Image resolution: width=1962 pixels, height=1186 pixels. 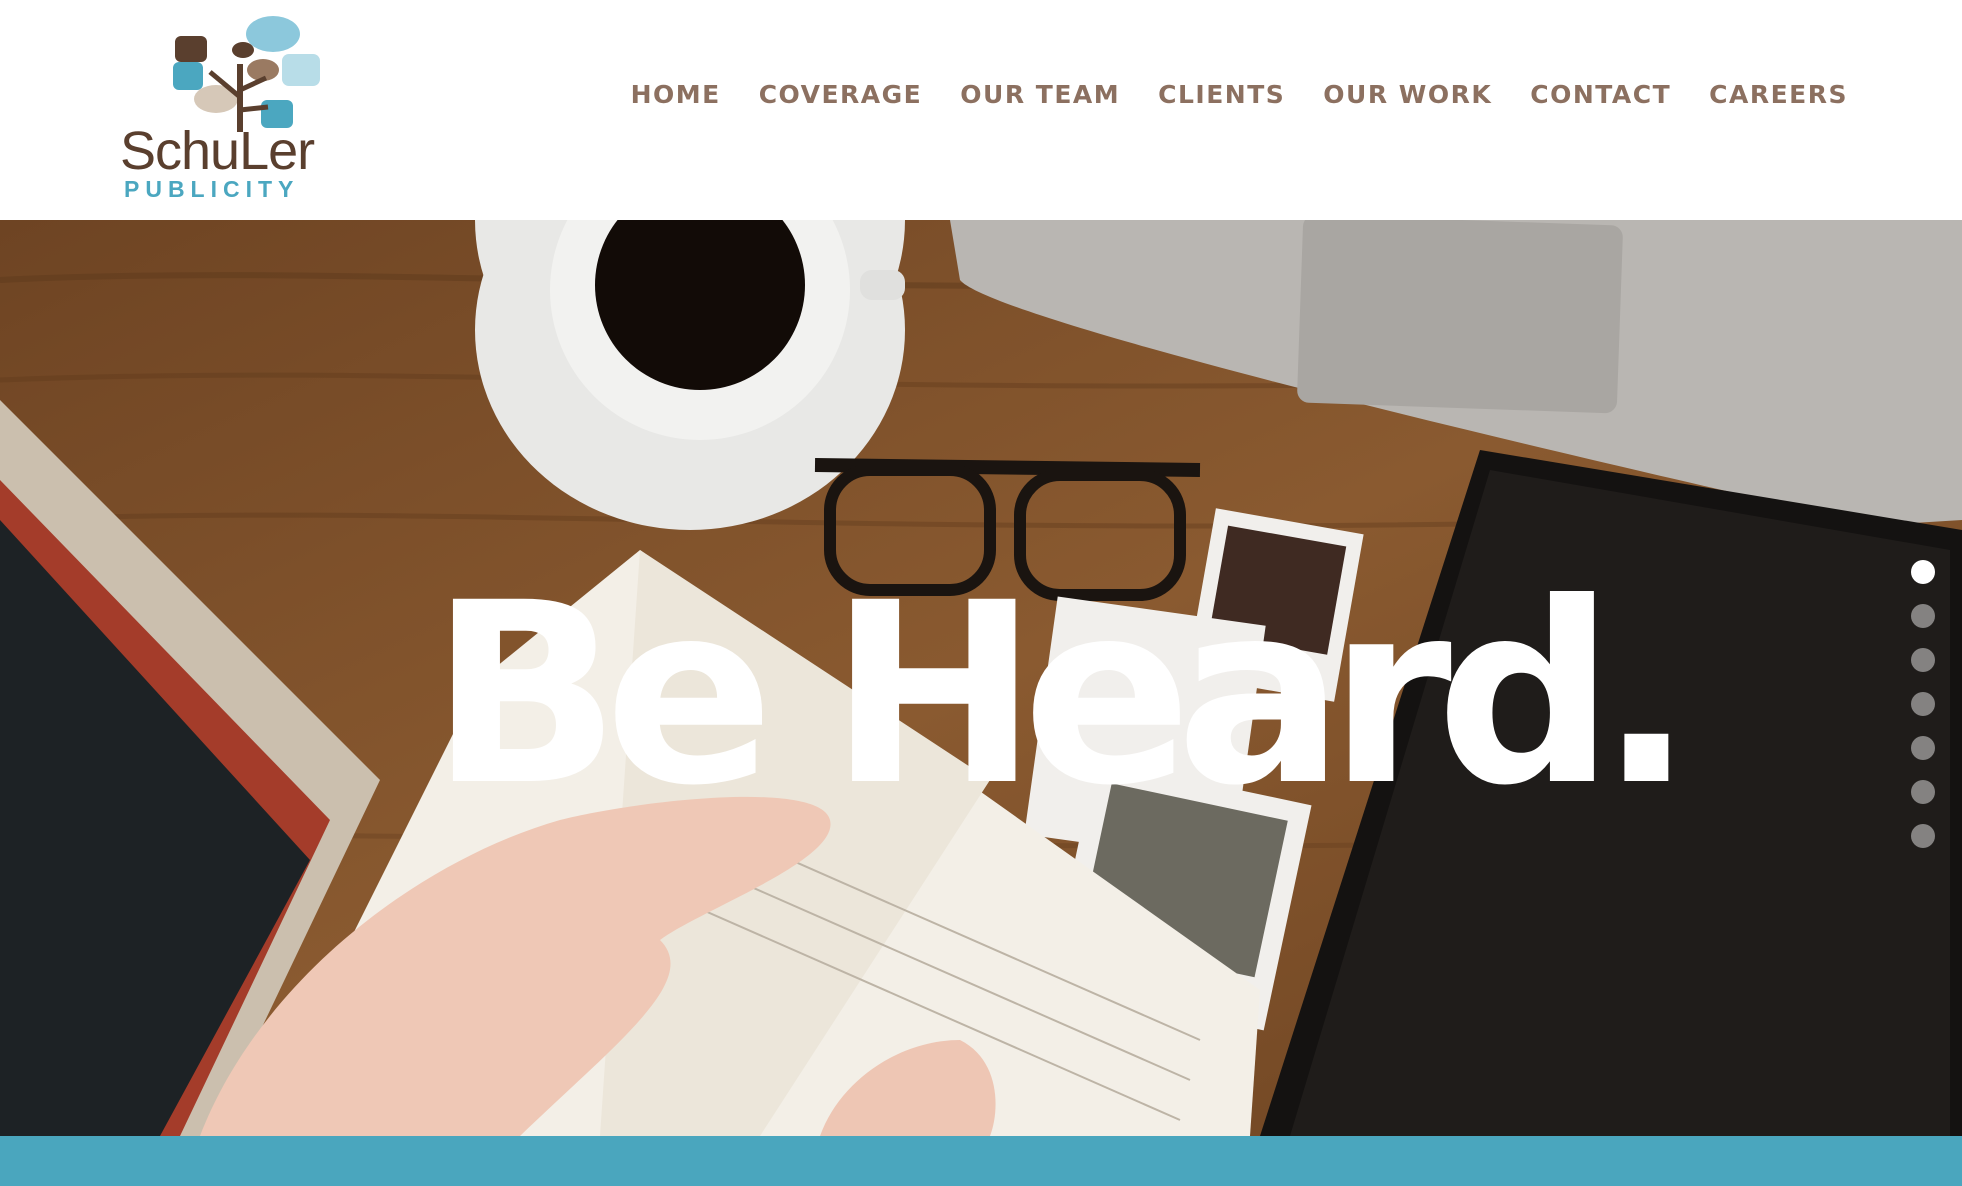 What do you see at coordinates (1407, 94) in the screenshot?
I see `nav-our-work: OUR WORK` at bounding box center [1407, 94].